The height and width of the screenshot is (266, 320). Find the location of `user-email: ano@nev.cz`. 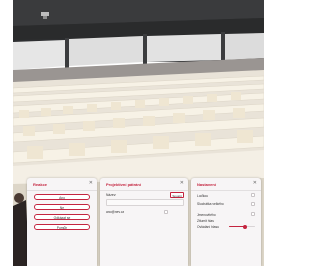

user-email: ano@nev.cz is located at coordinates (115, 212).